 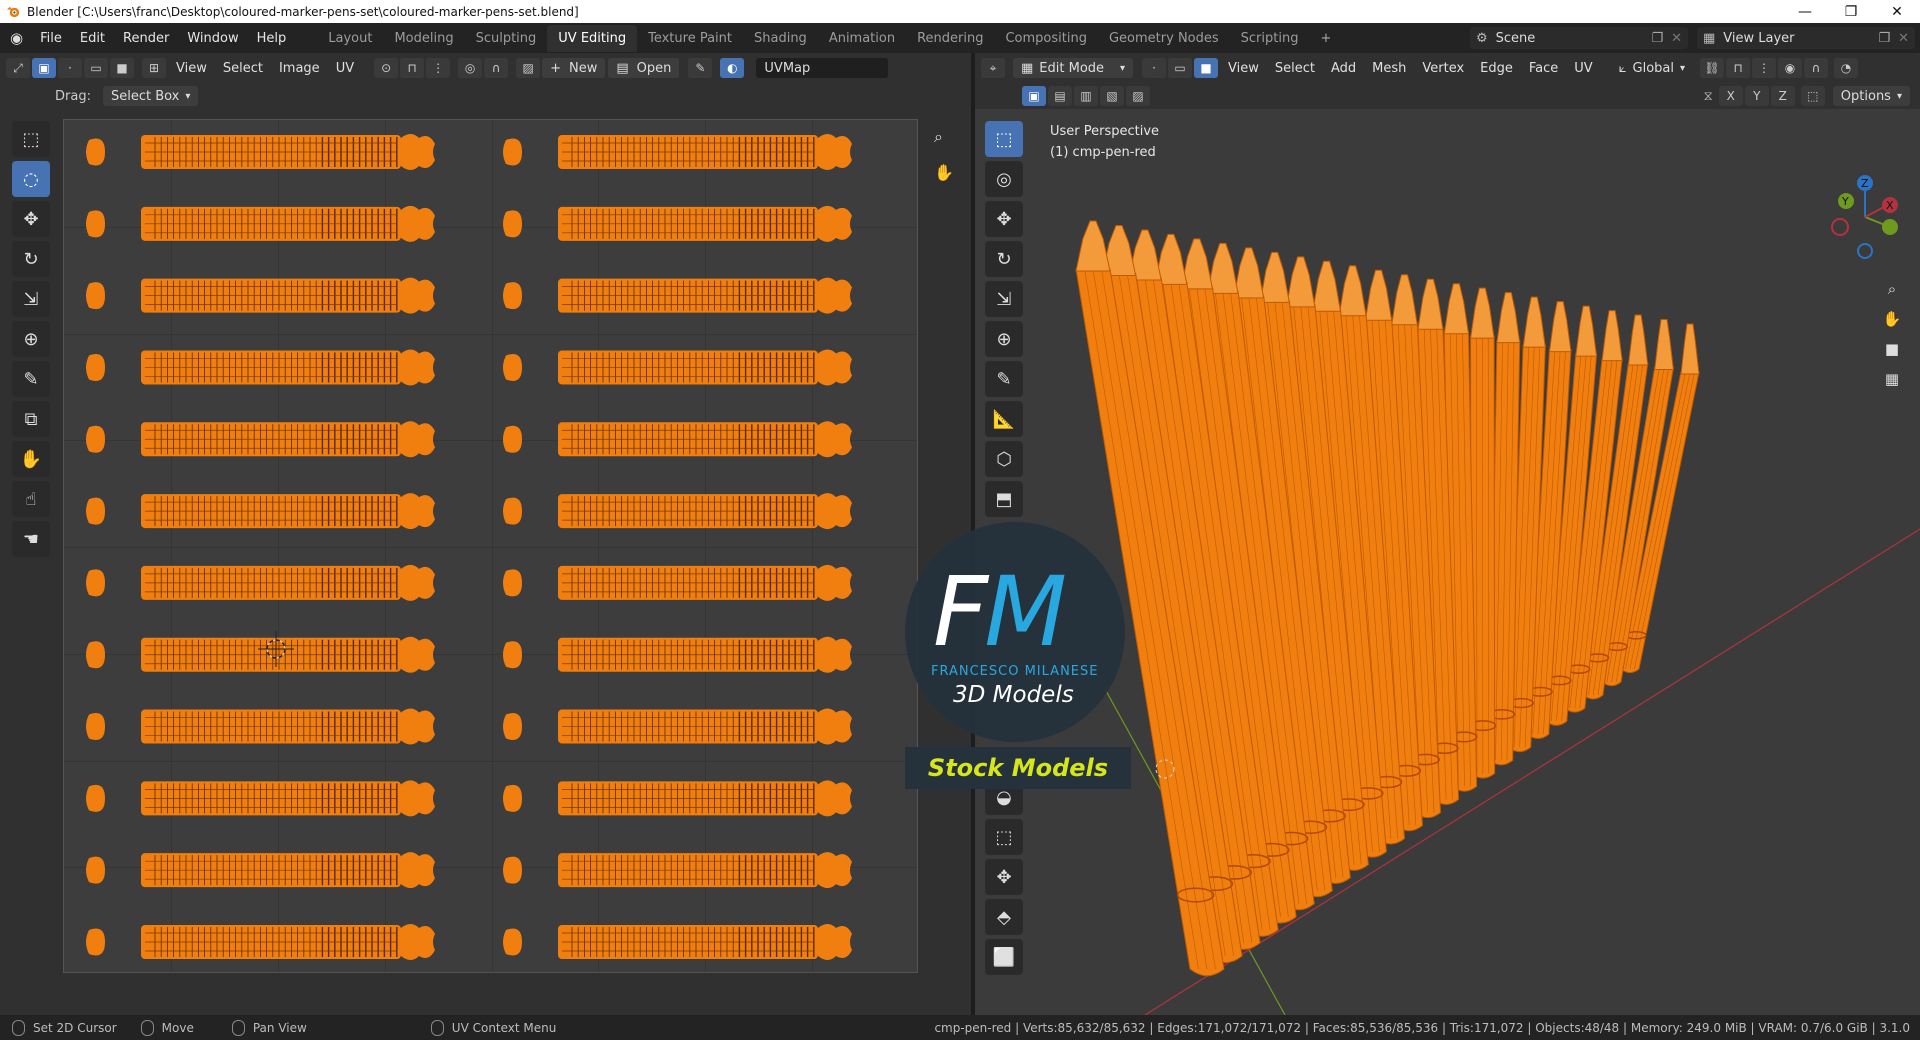 I want to click on transform-orientation-dropdown: ⟀ Global ▾, so click(x=1652, y=68).